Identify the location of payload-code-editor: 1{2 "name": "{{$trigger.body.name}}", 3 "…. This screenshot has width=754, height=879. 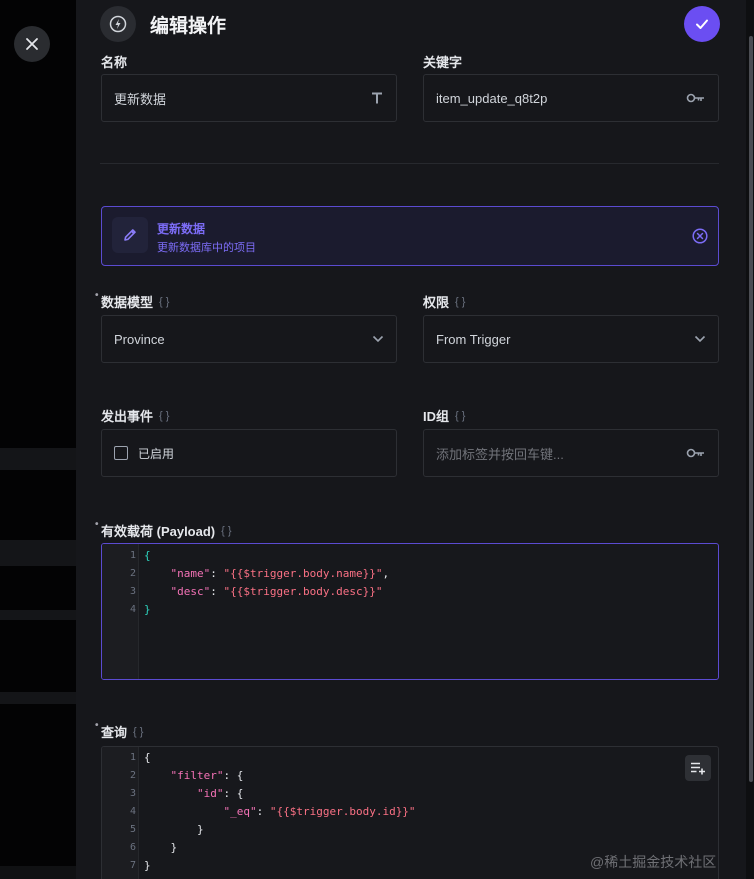
(410, 611).